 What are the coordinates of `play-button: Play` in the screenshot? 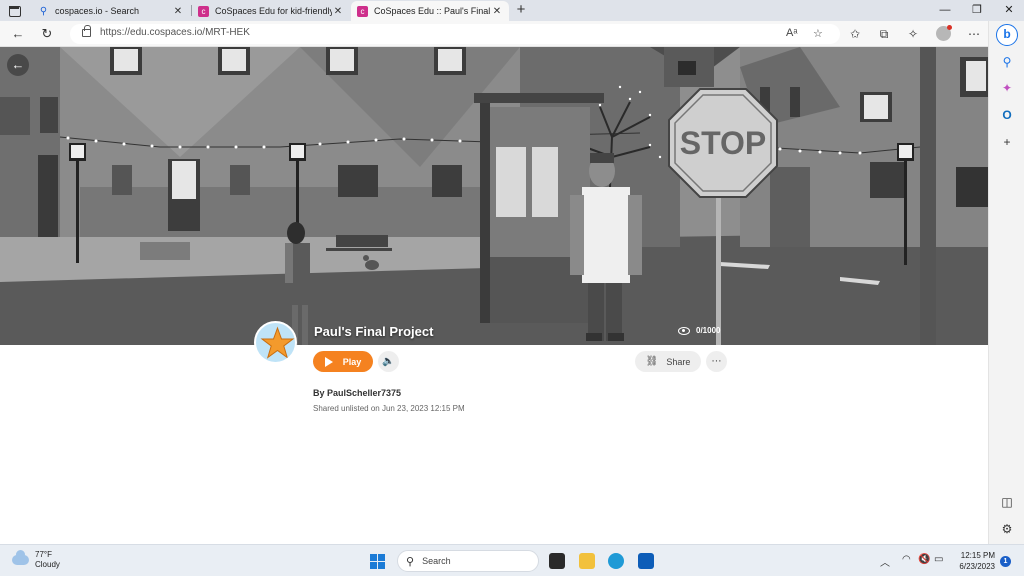 It's located at (343, 361).